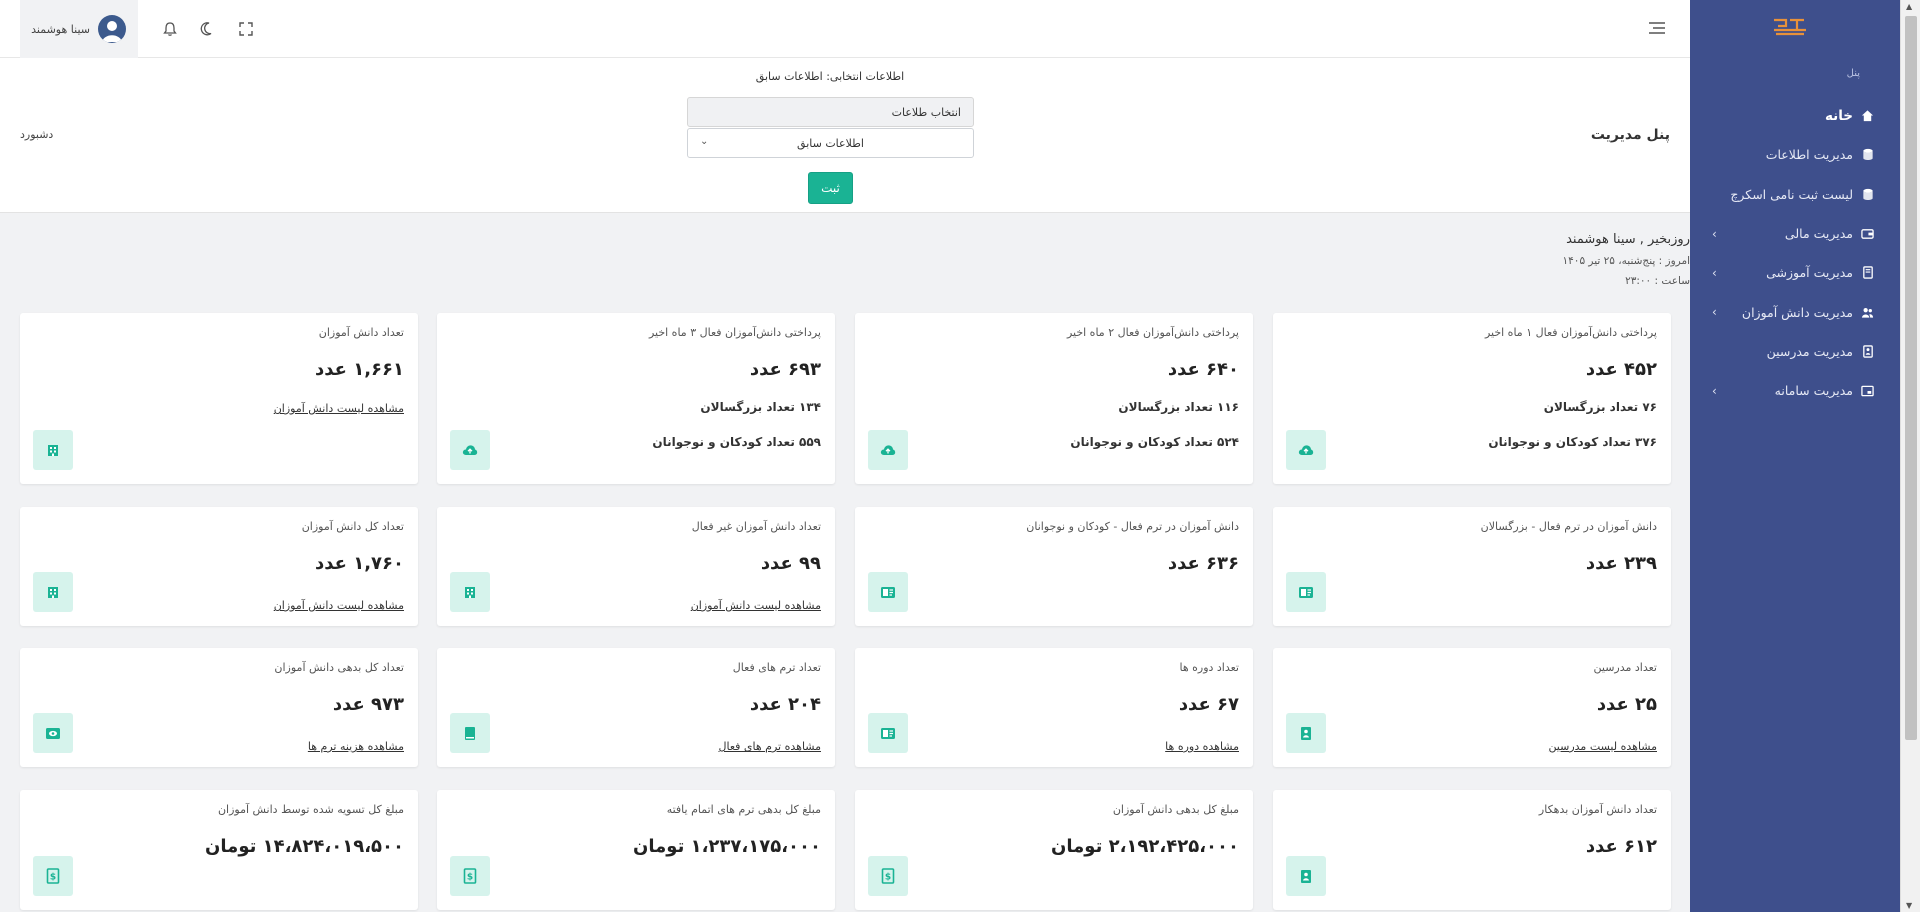  Describe the element at coordinates (1657, 28) in the screenshot. I see `menu-toggle-icon` at that location.